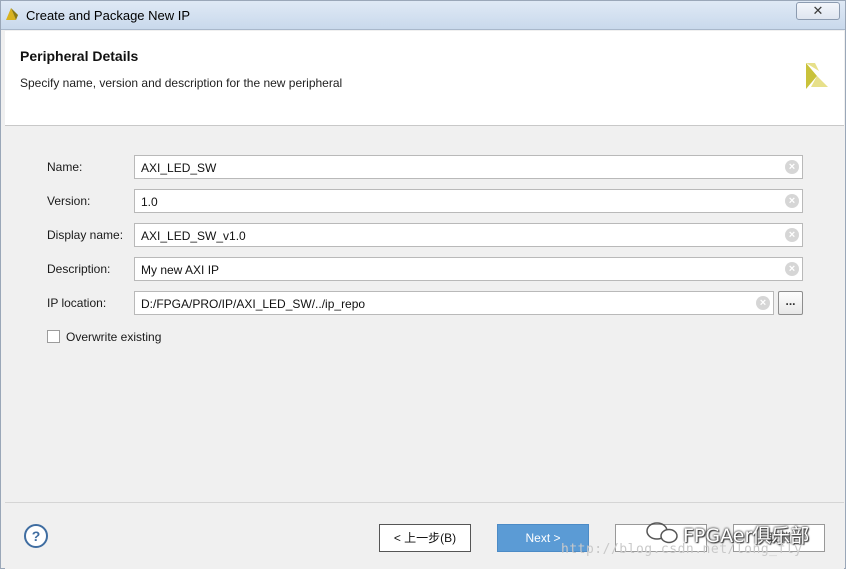 The height and width of the screenshot is (569, 846). I want to click on version-field: 1.0 ×, so click(468, 201).